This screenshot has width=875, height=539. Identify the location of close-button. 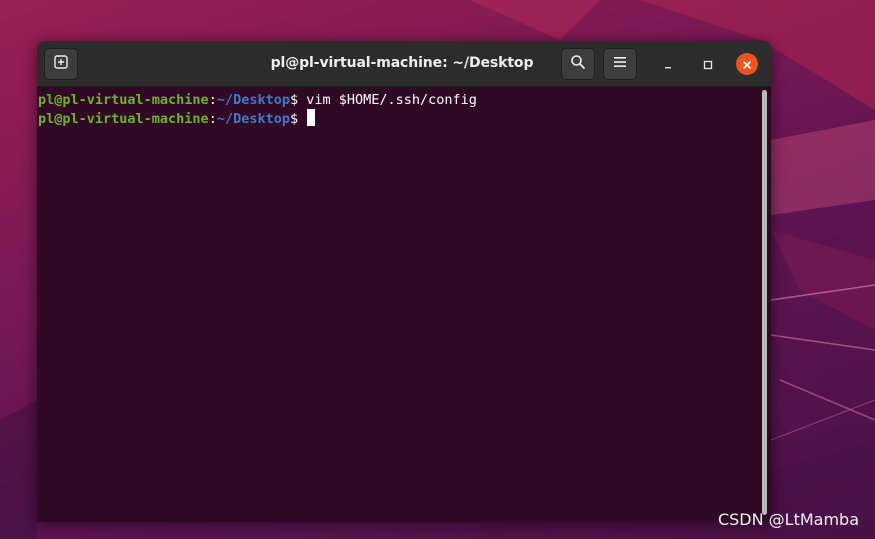
(747, 64).